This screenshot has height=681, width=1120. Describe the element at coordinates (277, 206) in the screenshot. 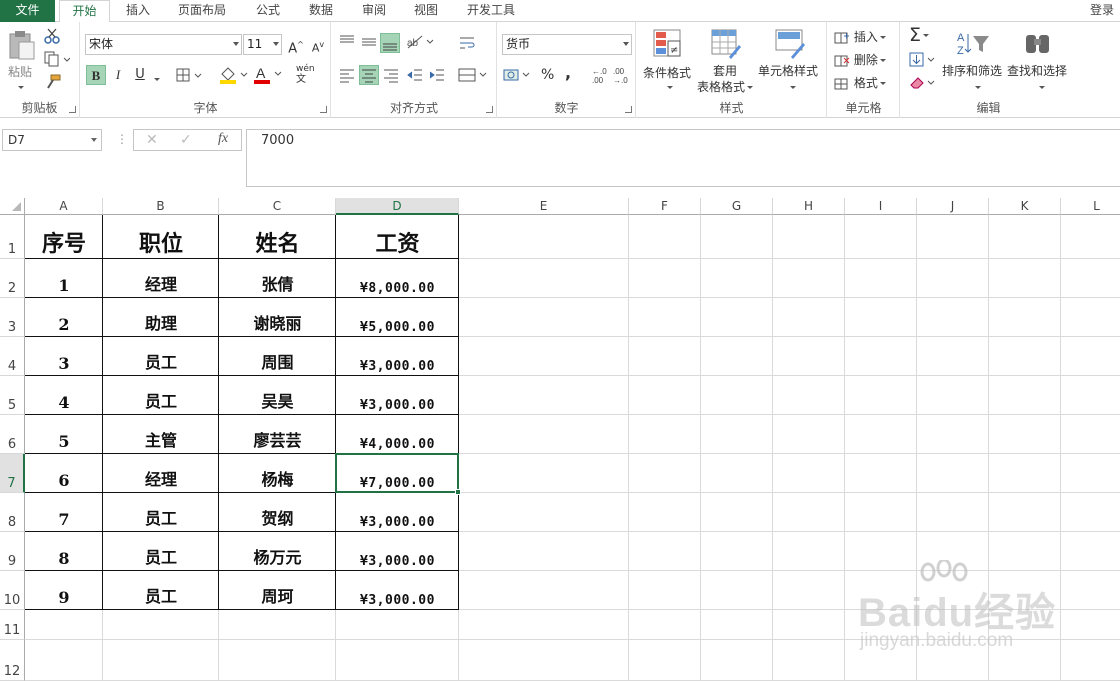

I see `column-header-c: C` at that location.